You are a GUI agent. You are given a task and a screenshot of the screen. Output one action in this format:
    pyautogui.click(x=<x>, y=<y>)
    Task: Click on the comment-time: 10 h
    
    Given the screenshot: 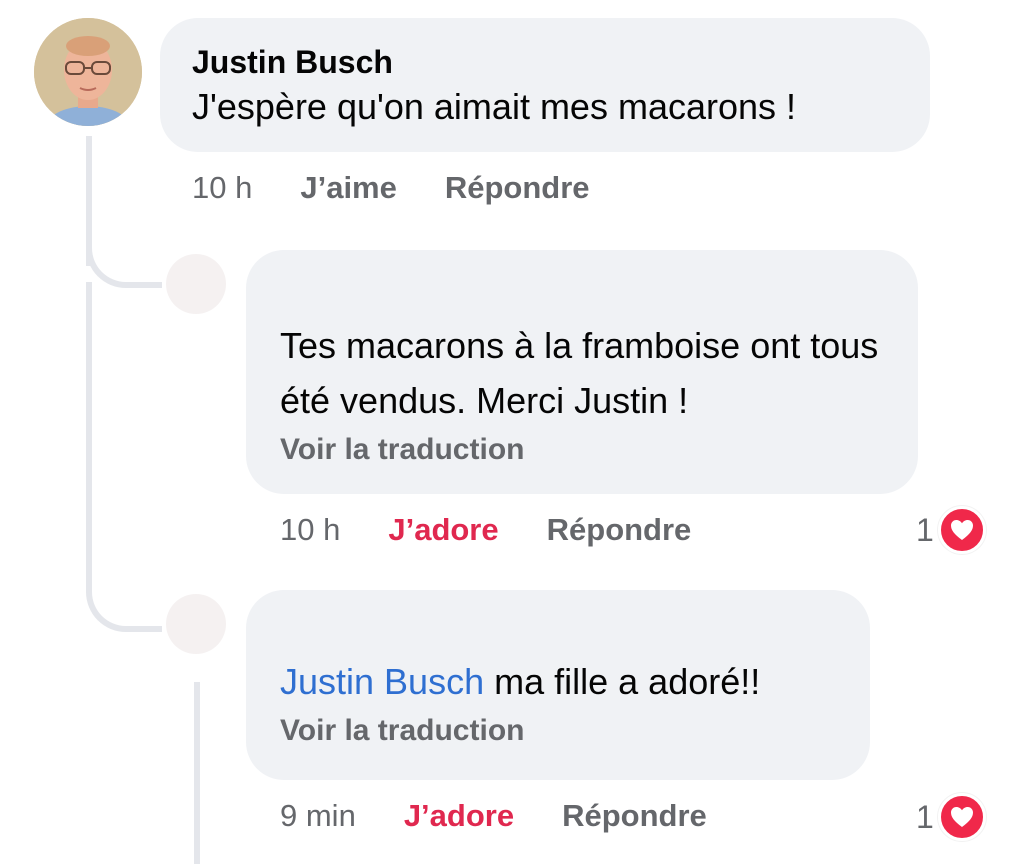 What is the action you would take?
    pyautogui.click(x=222, y=187)
    